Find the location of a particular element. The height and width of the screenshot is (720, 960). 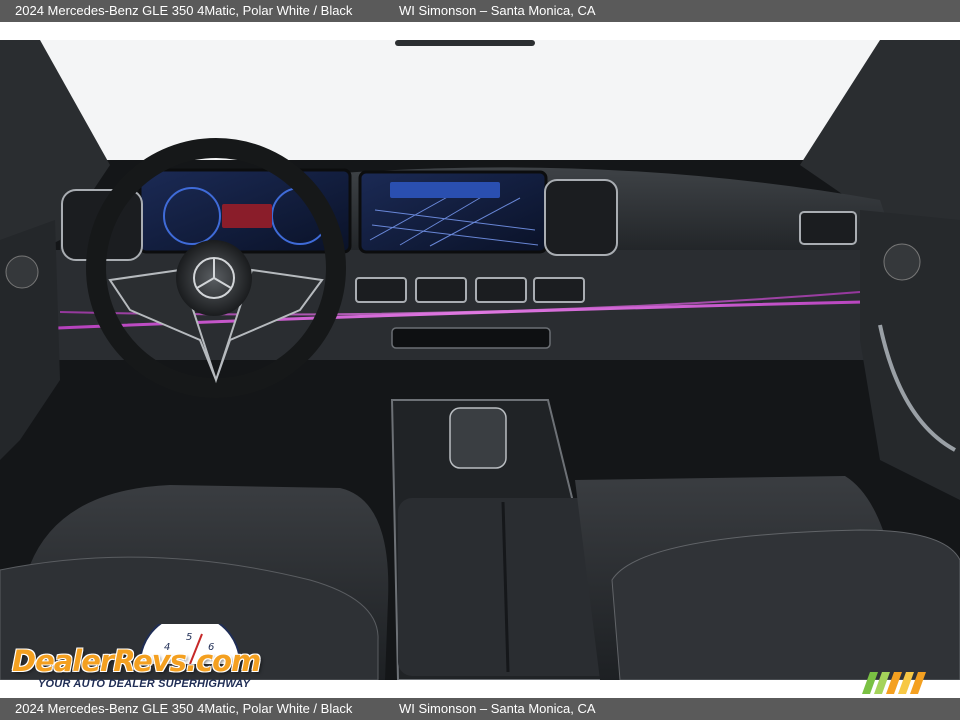

speed-stripes-icon is located at coordinates (894, 683).